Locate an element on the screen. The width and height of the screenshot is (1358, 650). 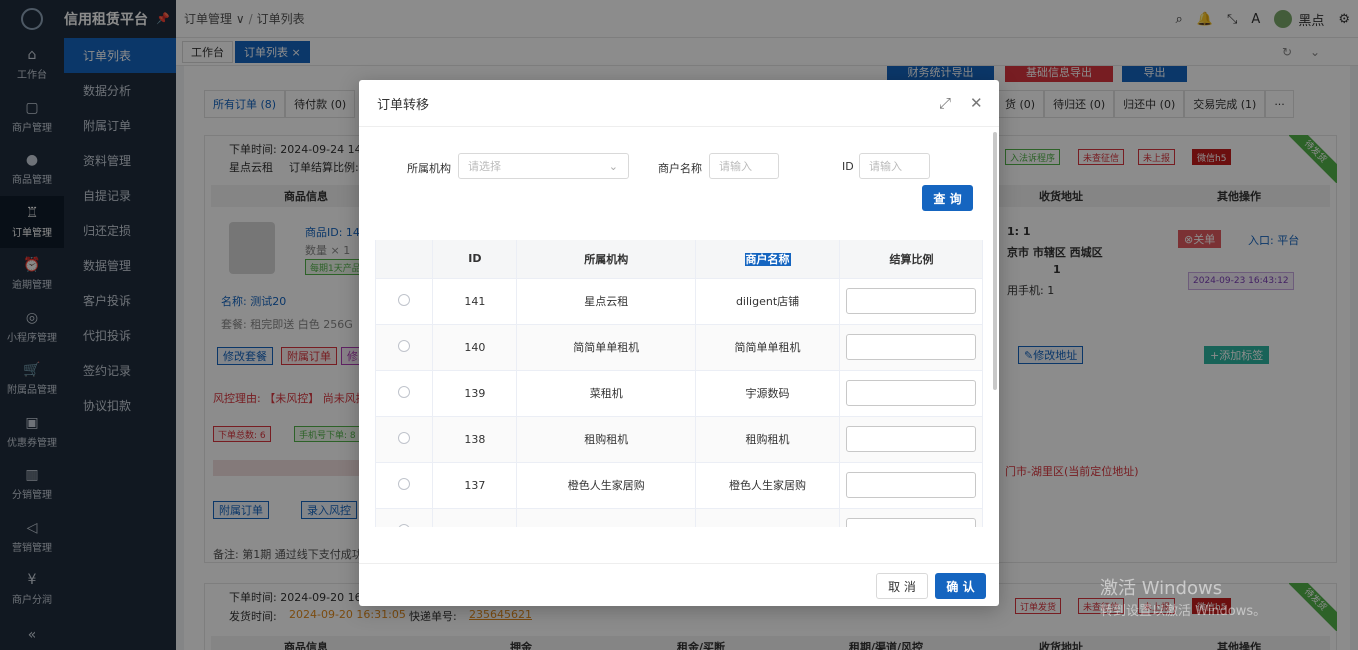
maximize-icon: ⤢ is located at coordinates (945, 103).